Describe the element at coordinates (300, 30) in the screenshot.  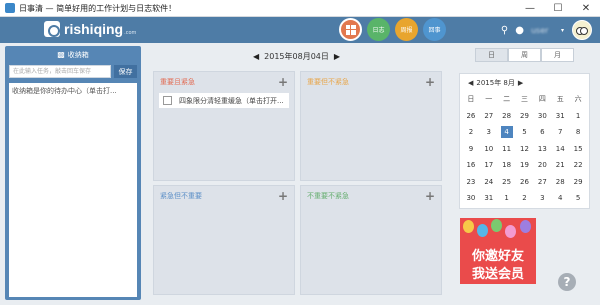
I see `app-header: rishiqing .com 日志 周报 回事 ⚲ ● user ▾` at that location.